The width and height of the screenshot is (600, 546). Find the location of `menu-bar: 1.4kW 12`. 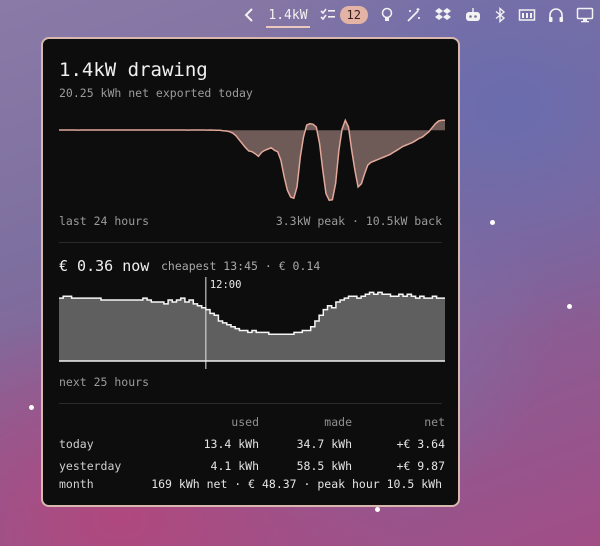

menu-bar: 1.4kW 12 is located at coordinates (300, 15).